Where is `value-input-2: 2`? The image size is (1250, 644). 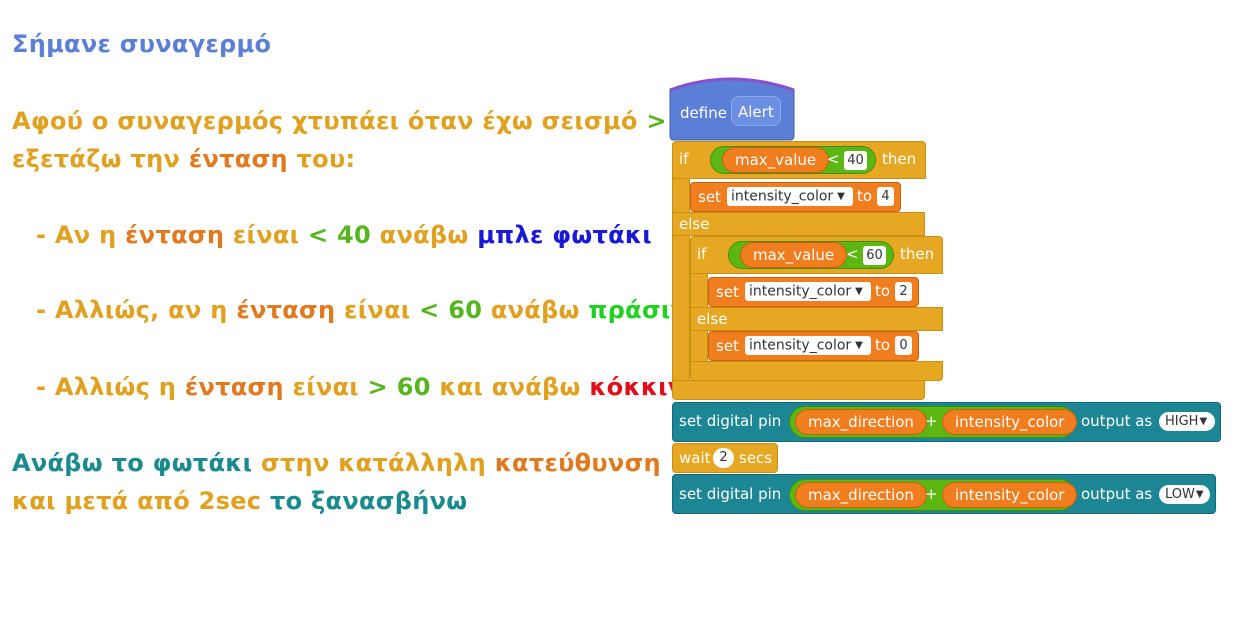
value-input-2: 2 is located at coordinates (903, 291).